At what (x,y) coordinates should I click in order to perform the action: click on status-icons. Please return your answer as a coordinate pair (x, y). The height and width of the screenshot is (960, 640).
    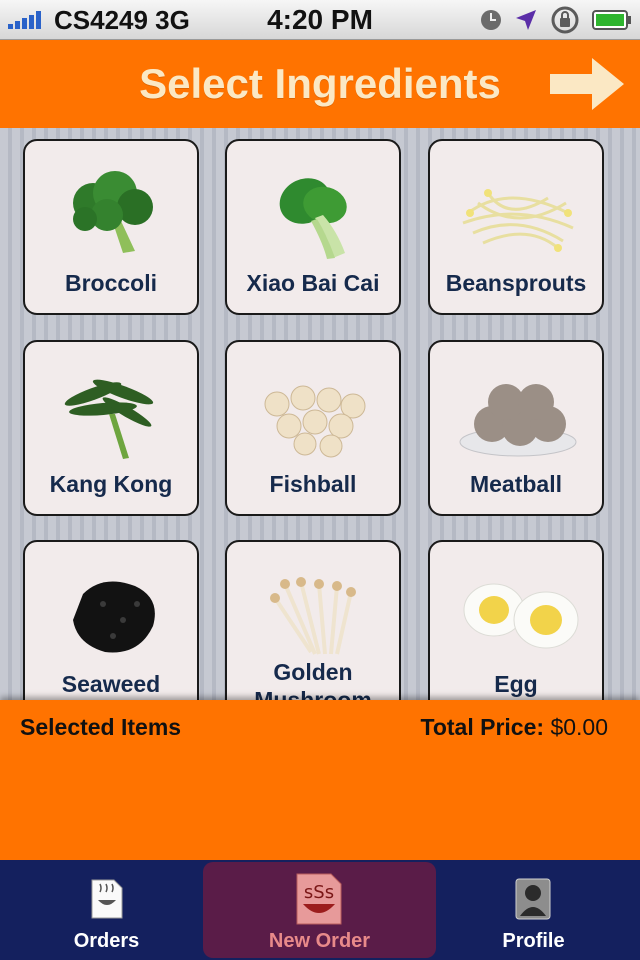
    Looking at the image, I should click on (556, 20).